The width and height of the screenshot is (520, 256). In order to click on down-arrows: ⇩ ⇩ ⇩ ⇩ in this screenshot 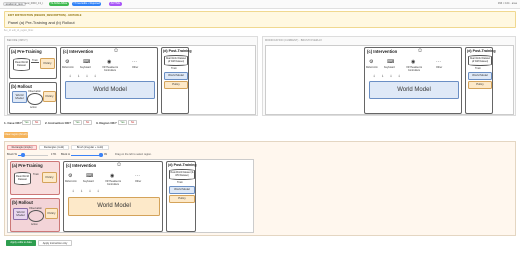, I will do `click(83, 76)`.